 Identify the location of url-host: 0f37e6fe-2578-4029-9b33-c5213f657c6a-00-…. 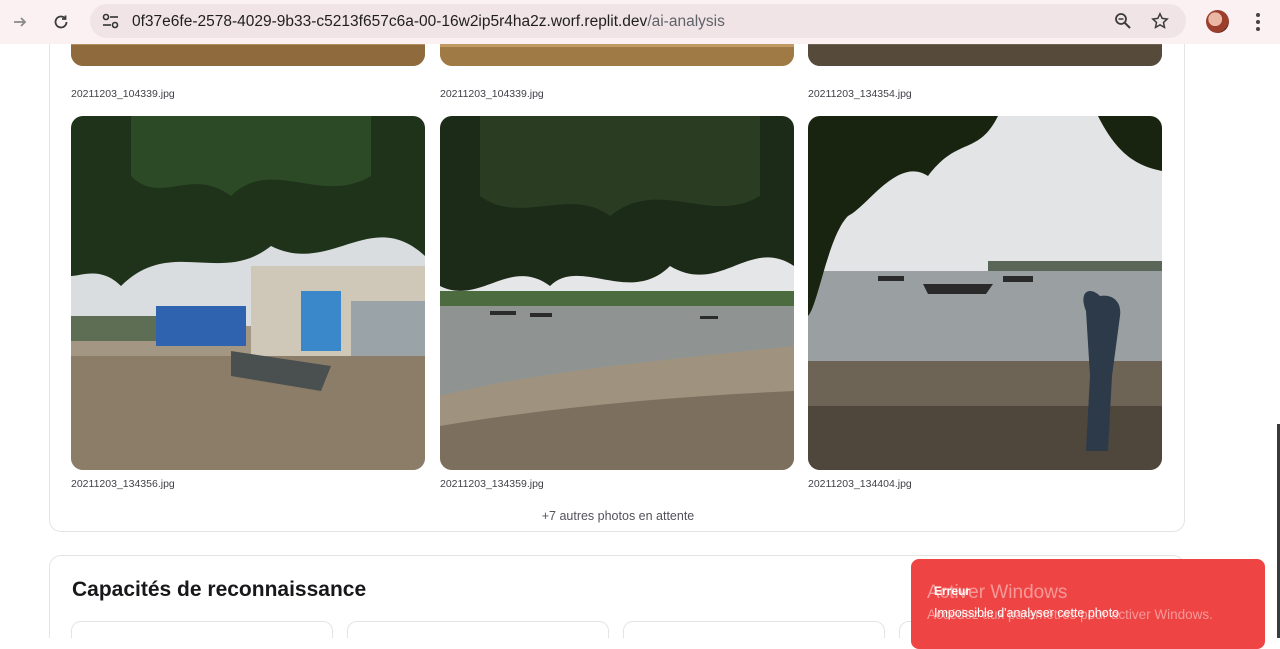
(390, 21).